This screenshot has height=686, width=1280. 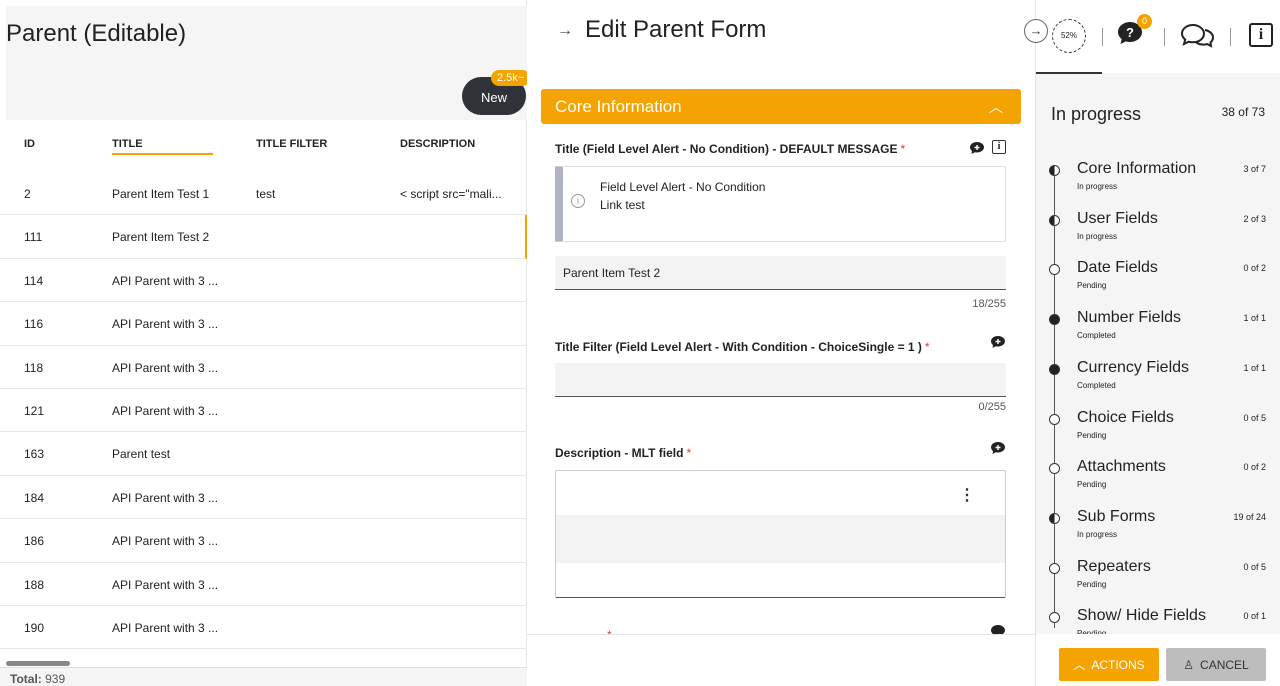 I want to click on cell-title: Parent test, so click(x=141, y=454).